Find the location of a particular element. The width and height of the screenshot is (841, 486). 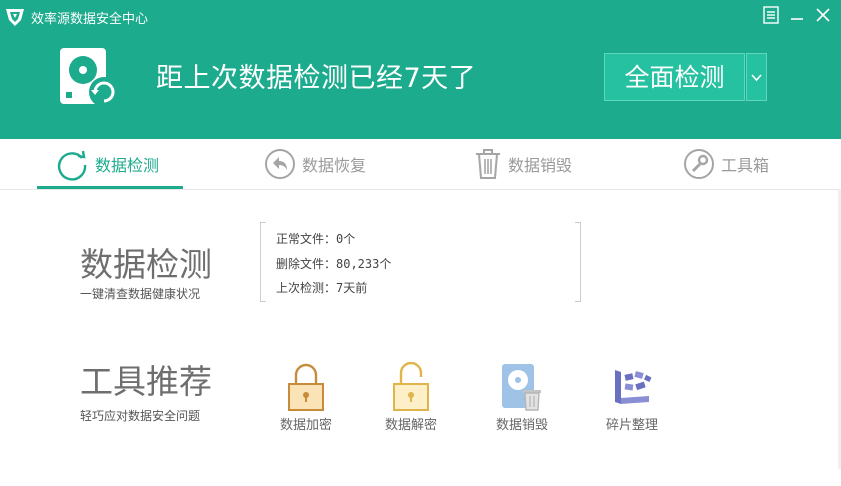

defrag-icon is located at coordinates (633, 387).